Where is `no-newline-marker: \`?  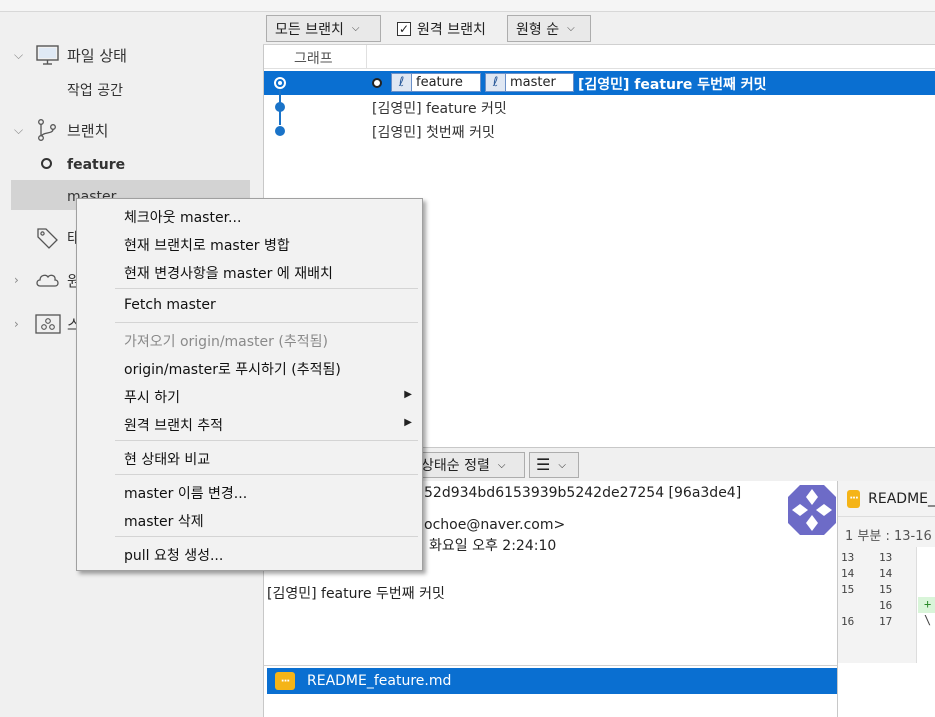
no-newline-marker: \ is located at coordinates (928, 620).